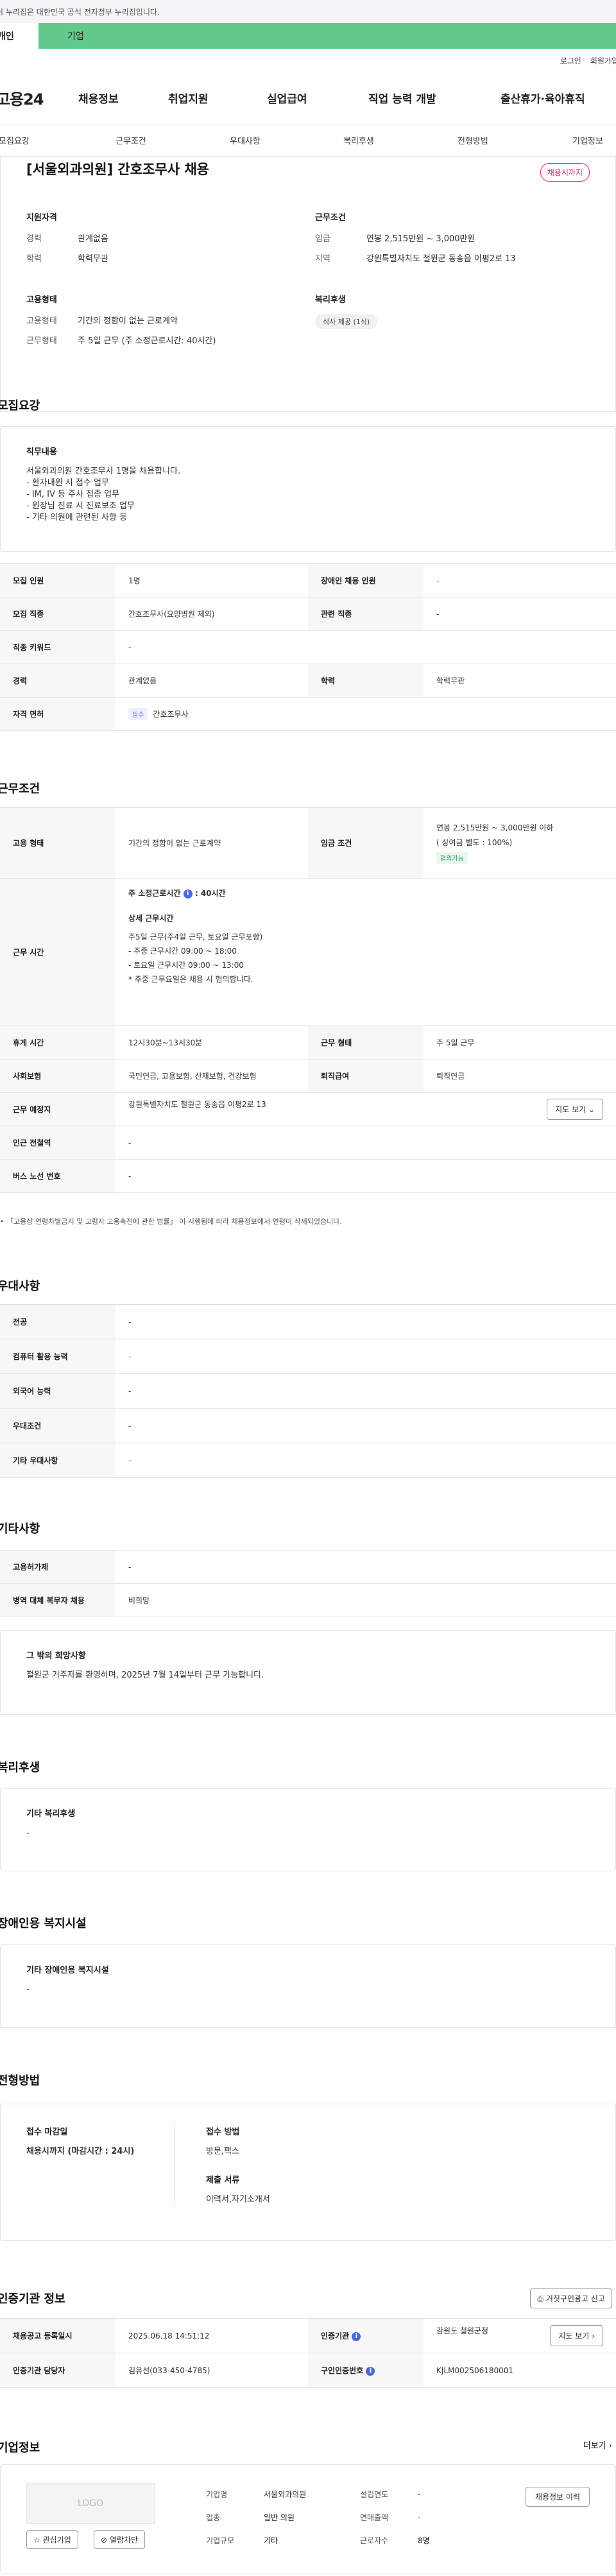 This screenshot has width=616, height=2576. I want to click on signup-link: 회원가입, so click(603, 60).